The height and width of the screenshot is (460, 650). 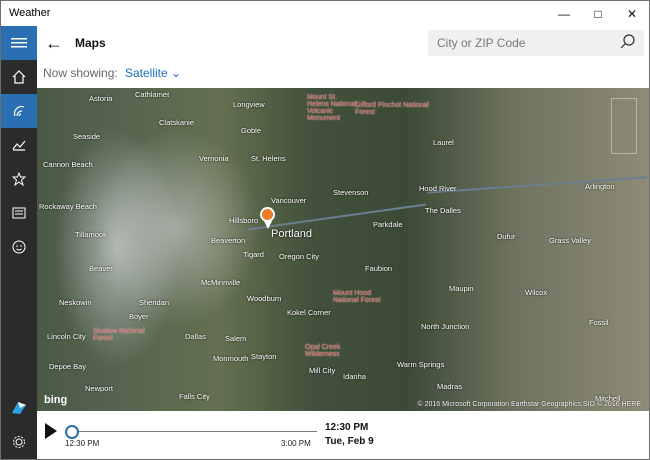 I want to click on map-label: Dufur, so click(x=506, y=236).